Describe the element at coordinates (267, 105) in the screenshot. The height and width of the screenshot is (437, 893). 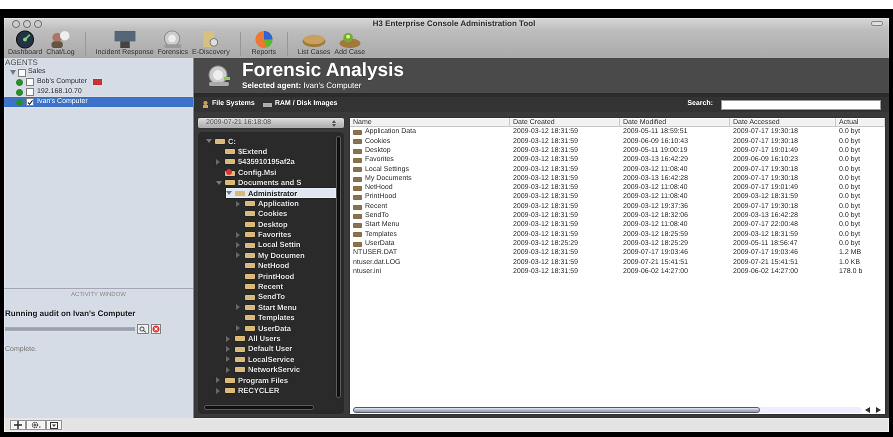
I see `memory-chip-icon` at that location.